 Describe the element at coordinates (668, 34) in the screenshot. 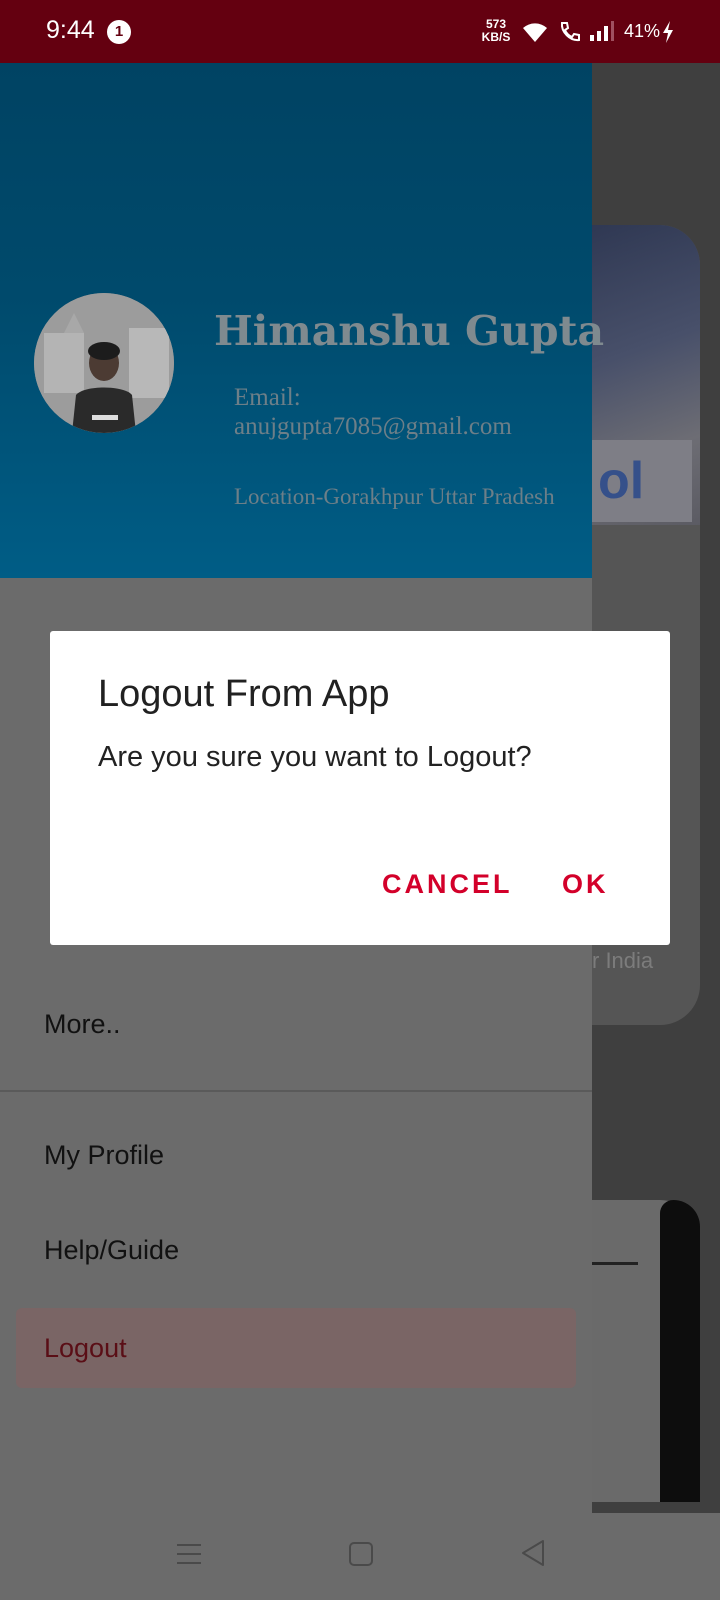

I see `charging-icon` at that location.